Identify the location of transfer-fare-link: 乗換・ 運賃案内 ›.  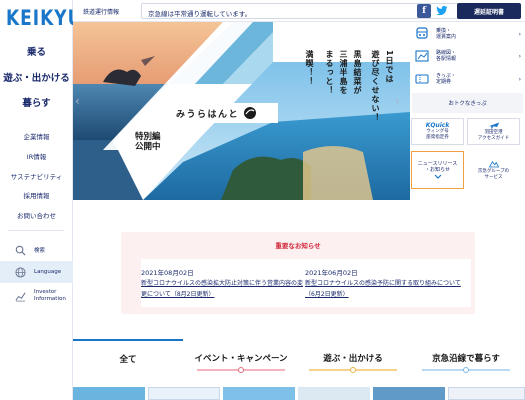
(467, 34).